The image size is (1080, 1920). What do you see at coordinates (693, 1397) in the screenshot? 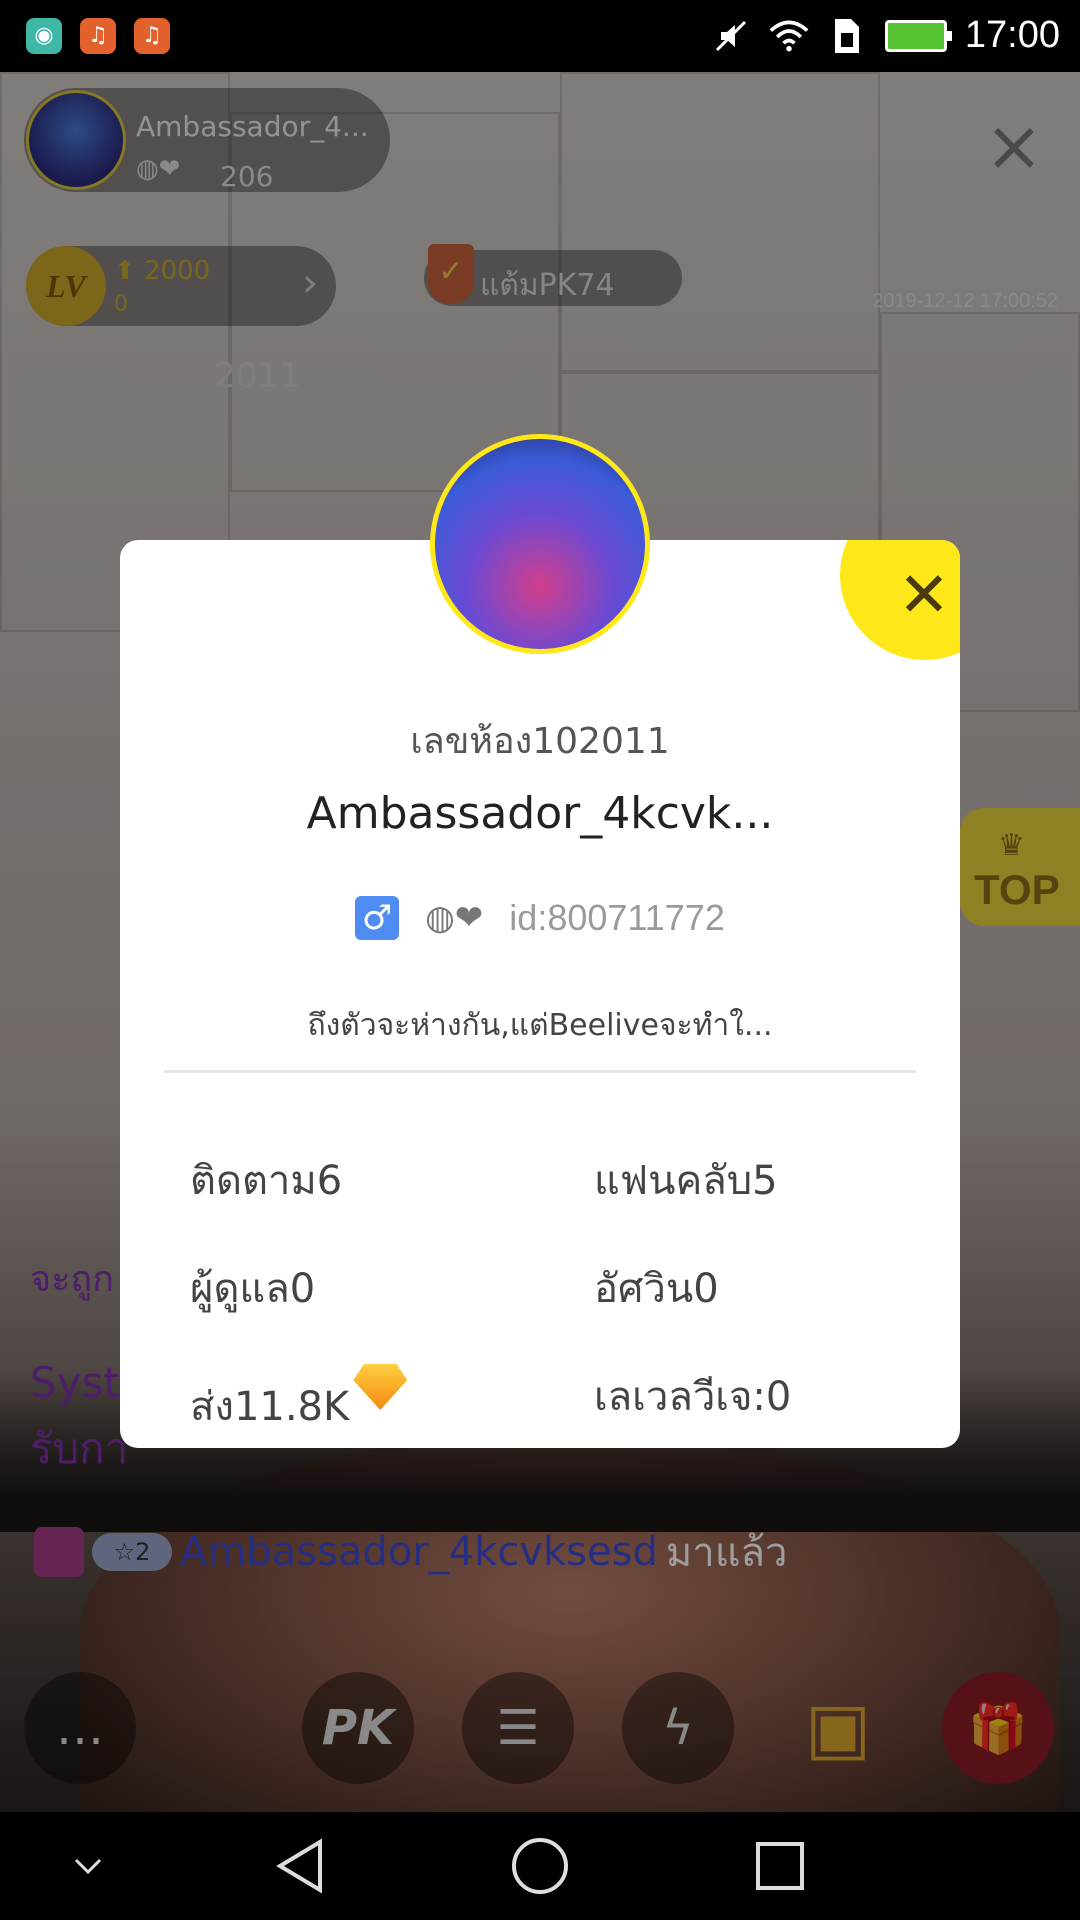
I see `vj-level: เลเวลวีเจ:0` at bounding box center [693, 1397].